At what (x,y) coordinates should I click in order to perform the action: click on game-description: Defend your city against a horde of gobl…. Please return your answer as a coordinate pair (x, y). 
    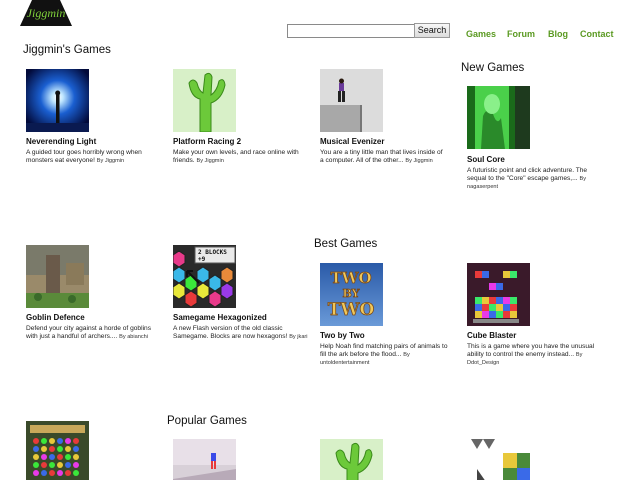
    Looking at the image, I should click on (88, 332).